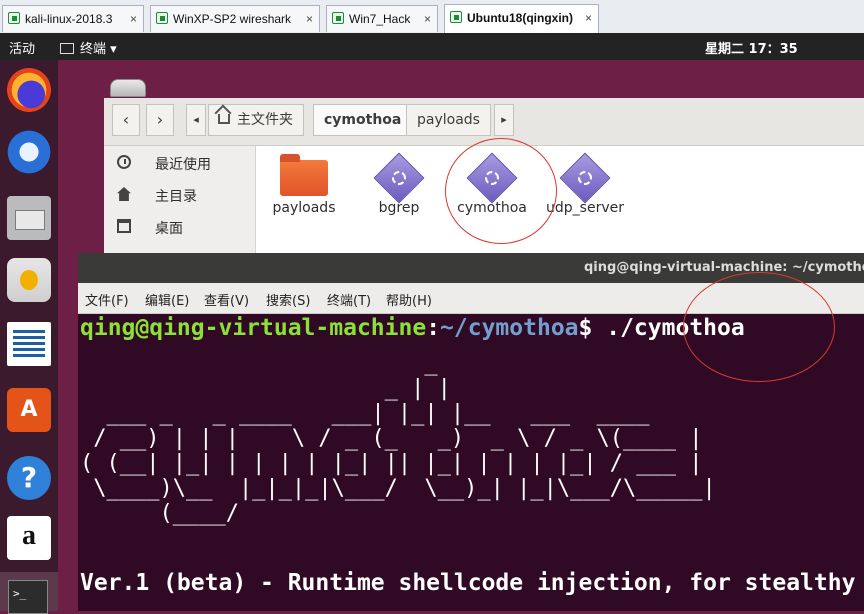 Image resolution: width=864 pixels, height=614 pixels. What do you see at coordinates (29, 538) in the screenshot?
I see `amazon-icon: a` at bounding box center [29, 538].